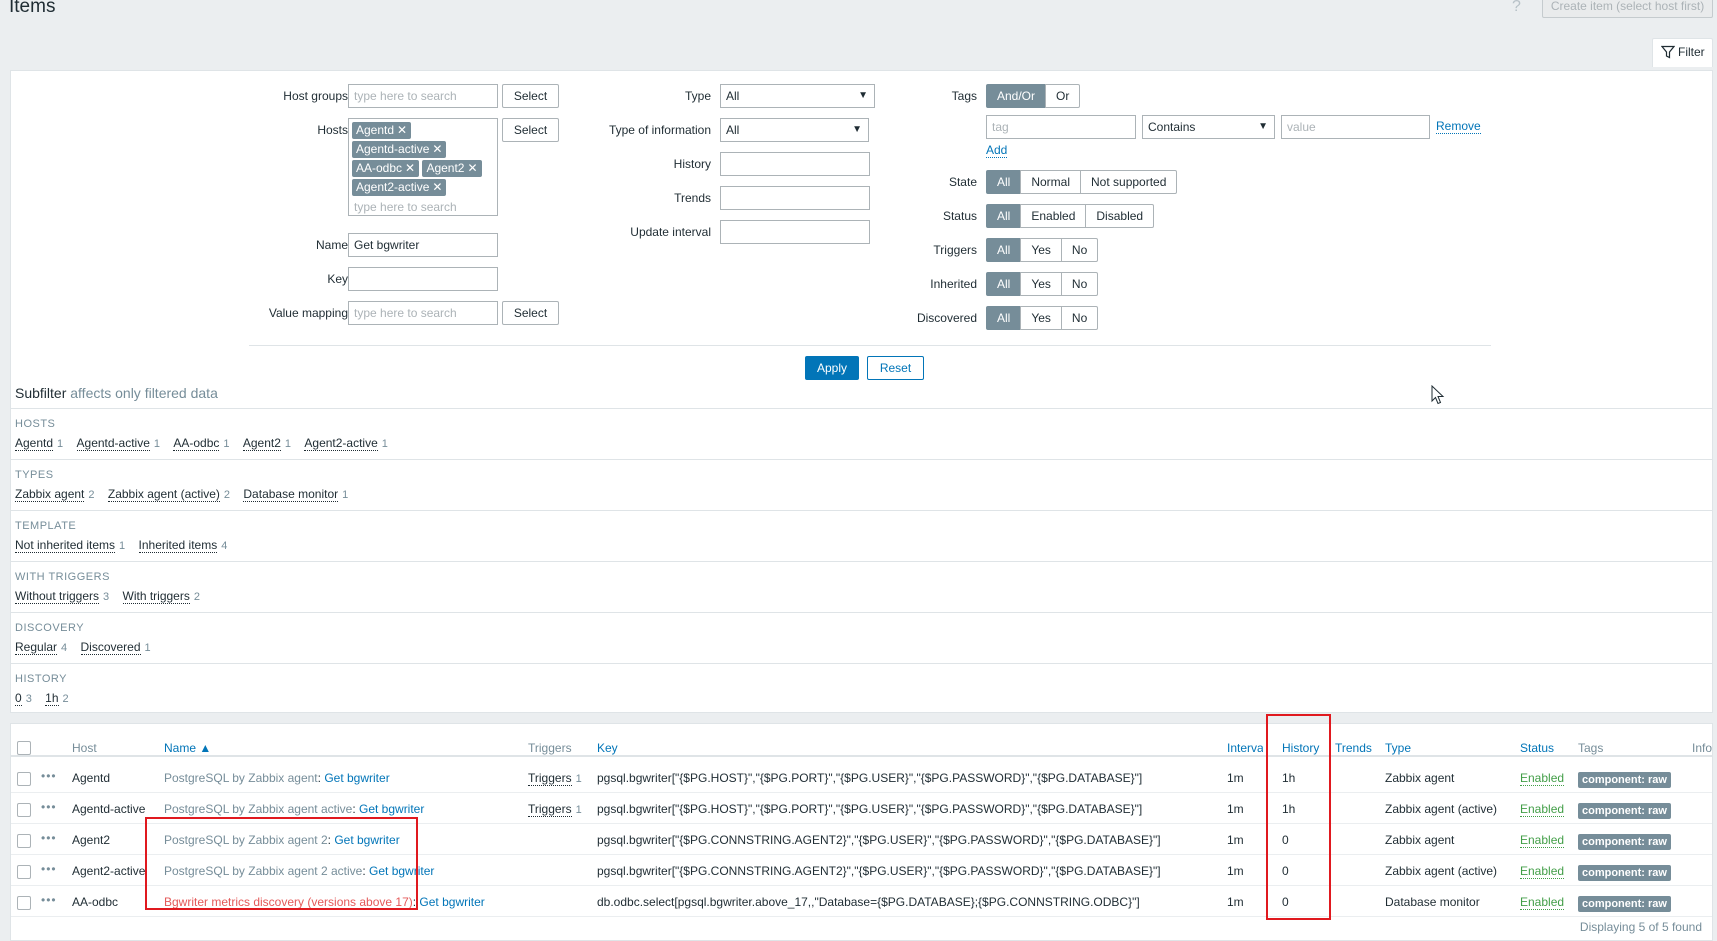 This screenshot has height=941, width=1717. Describe the element at coordinates (1051, 182) in the screenshot. I see `state-normal: Normal` at that location.